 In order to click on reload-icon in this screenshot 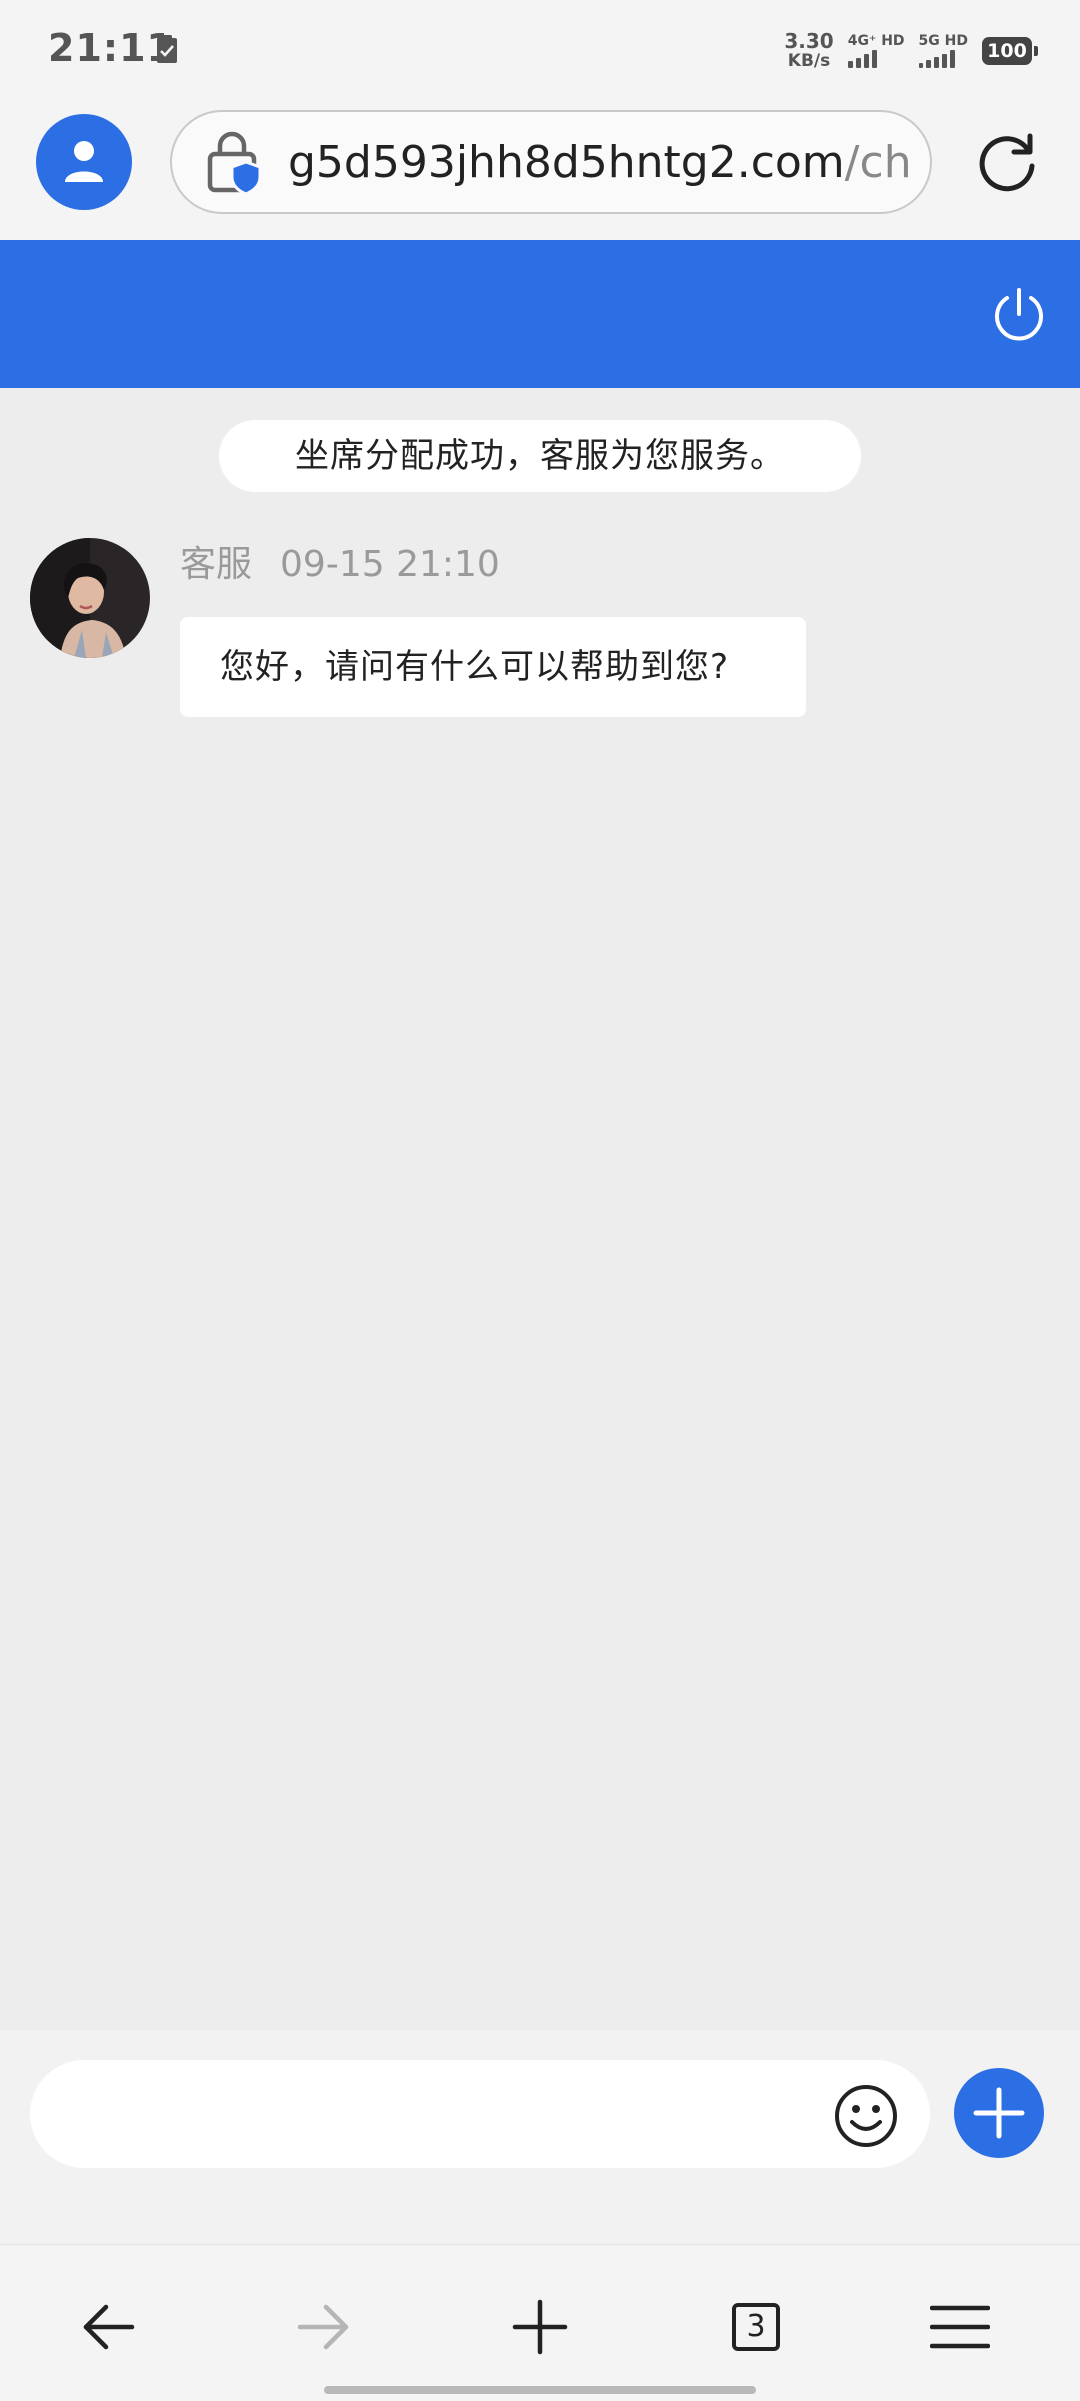, I will do `click(1008, 162)`.